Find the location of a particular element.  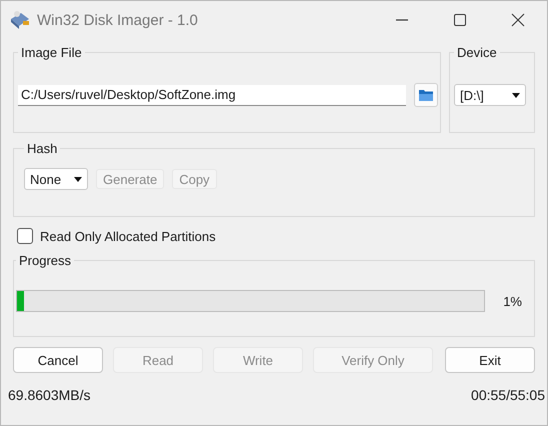

action-button: Cancel is located at coordinates (58, 360).